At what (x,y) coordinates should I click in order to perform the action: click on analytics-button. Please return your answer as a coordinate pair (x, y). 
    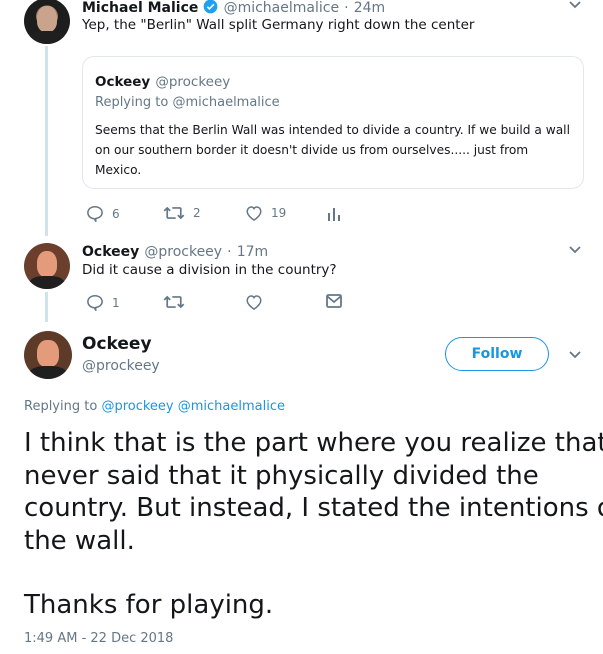
    Looking at the image, I should click on (334, 213).